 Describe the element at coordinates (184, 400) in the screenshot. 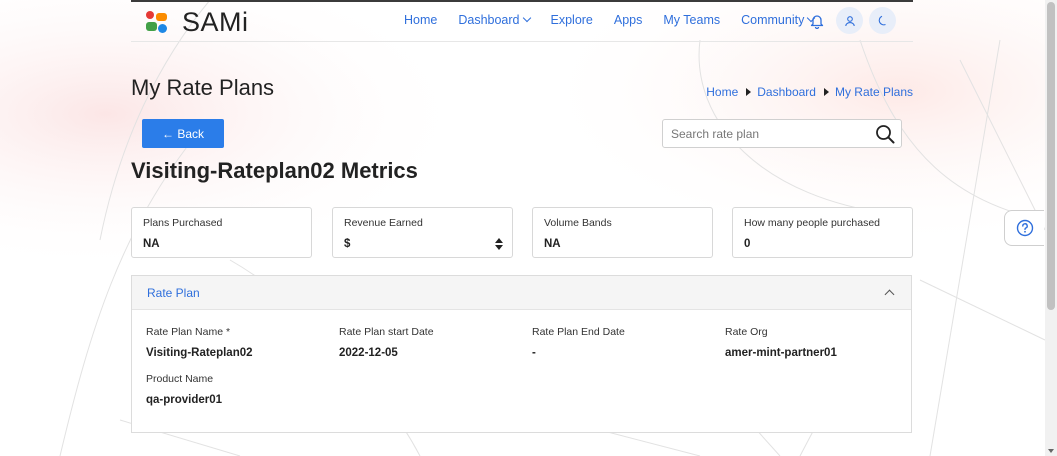

I see `field-value: qa-provider01` at that location.